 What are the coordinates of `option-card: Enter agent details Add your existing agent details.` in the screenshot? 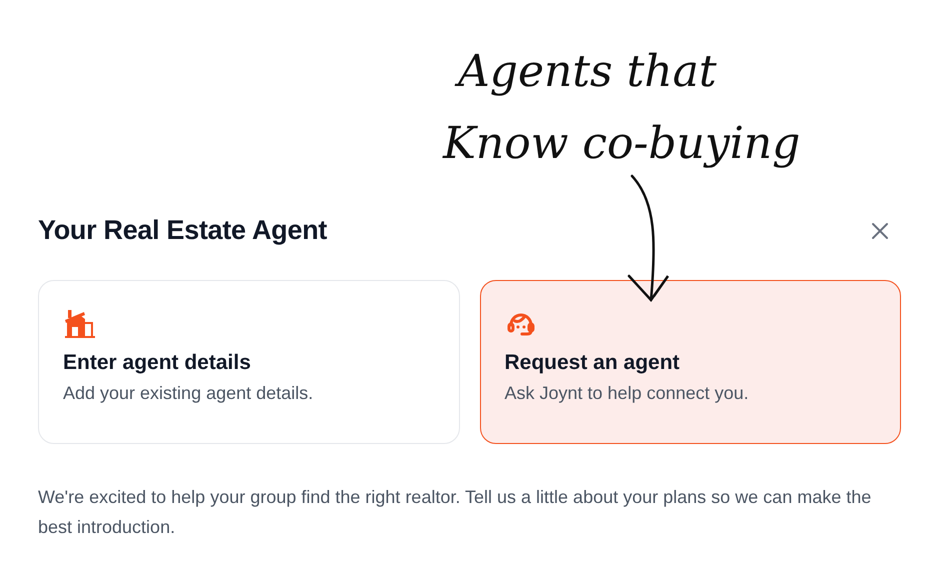 It's located at (249, 362).